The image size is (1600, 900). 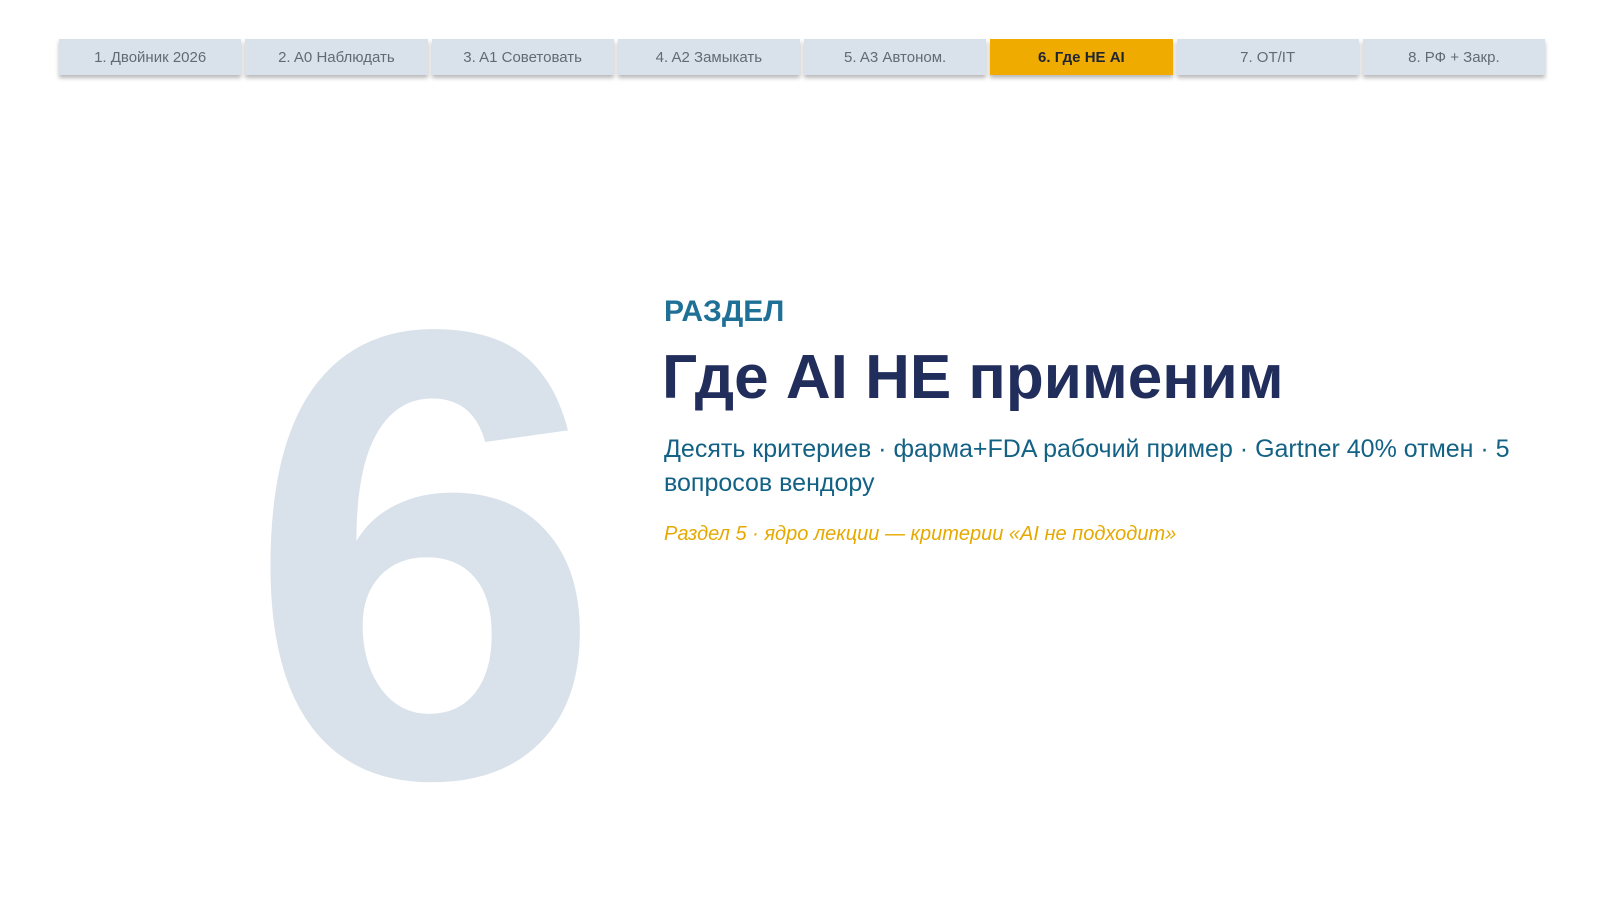 I want to click on nav-tab-6-active: 6. Где НЕ AI, so click(x=1081, y=57).